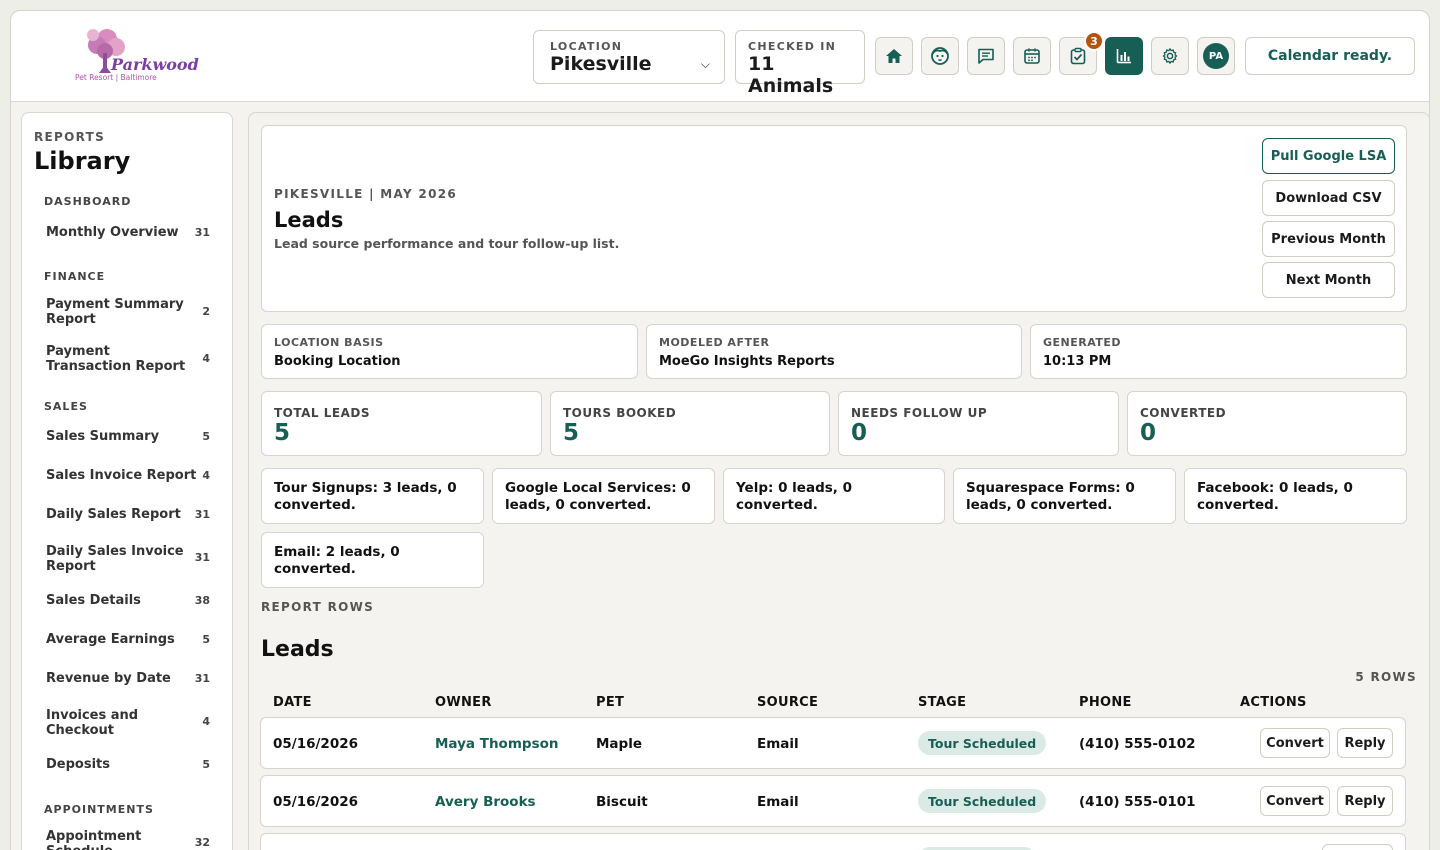 The height and width of the screenshot is (850, 1440). I want to click on settings-button, so click(1170, 56).